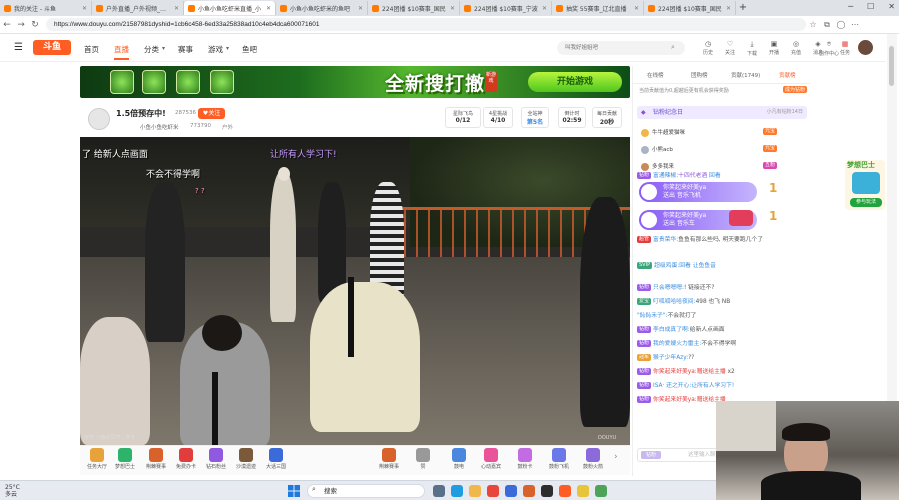 The image size is (899, 500). What do you see at coordinates (475, 491) in the screenshot?
I see `file-explorer-icon` at bounding box center [475, 491].